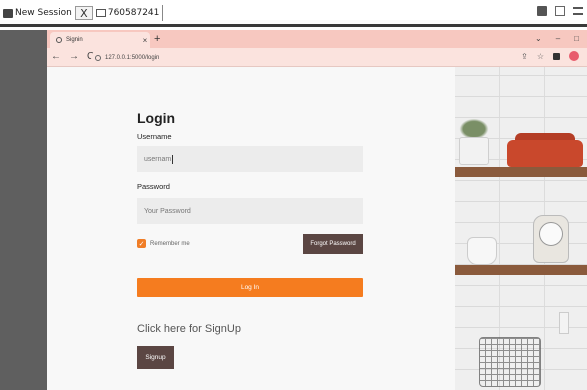 The height and width of the screenshot is (390, 587). I want to click on info-icon, so click(98, 57).